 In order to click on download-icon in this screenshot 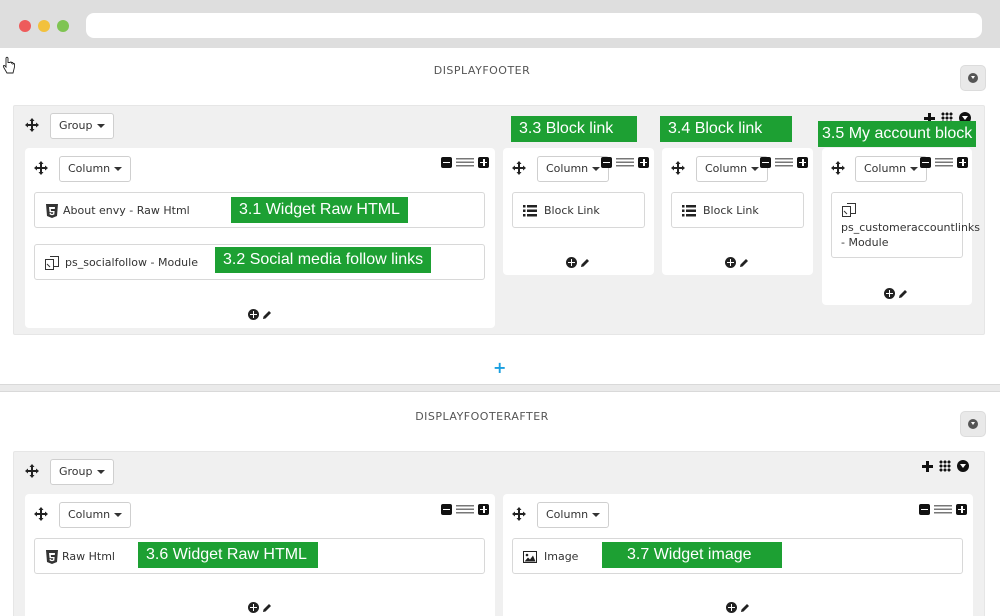, I will do `click(963, 466)`.